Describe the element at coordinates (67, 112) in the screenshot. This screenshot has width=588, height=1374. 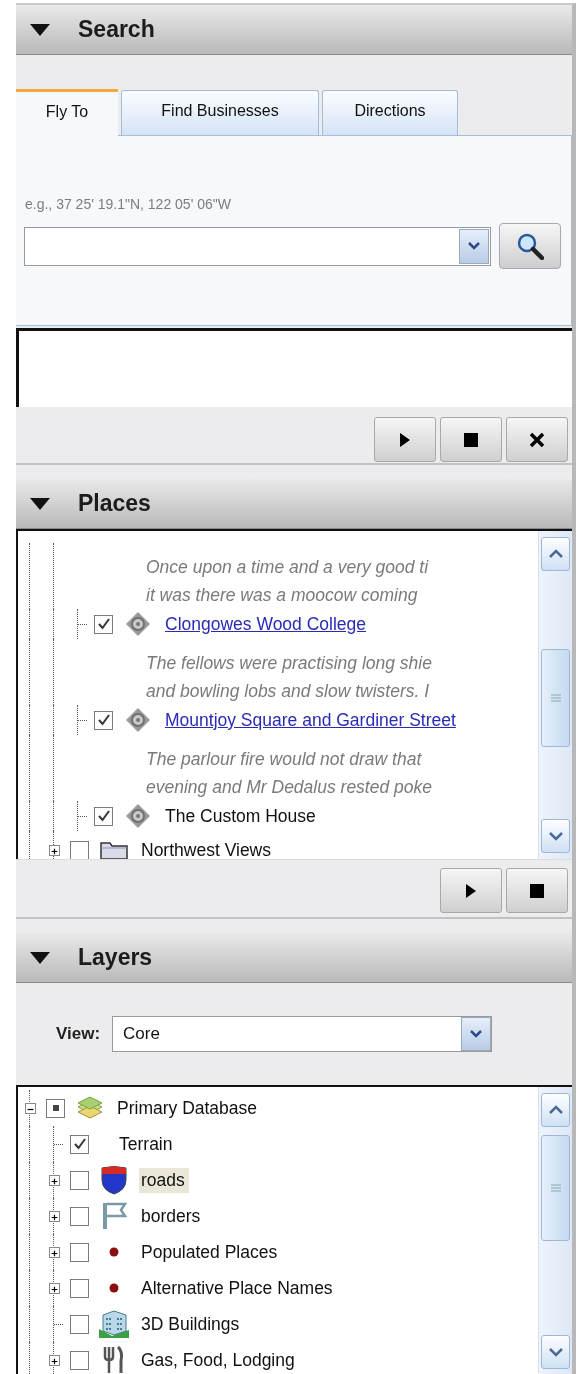
I see `tab: Fly To` at that location.